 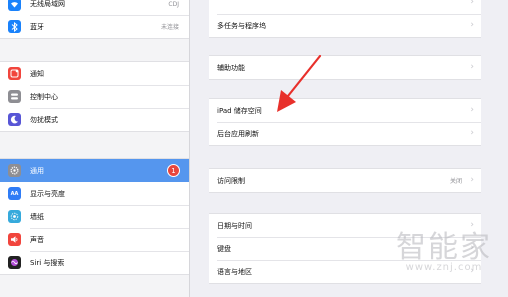 I want to click on update-badge: 1, so click(x=173, y=170).